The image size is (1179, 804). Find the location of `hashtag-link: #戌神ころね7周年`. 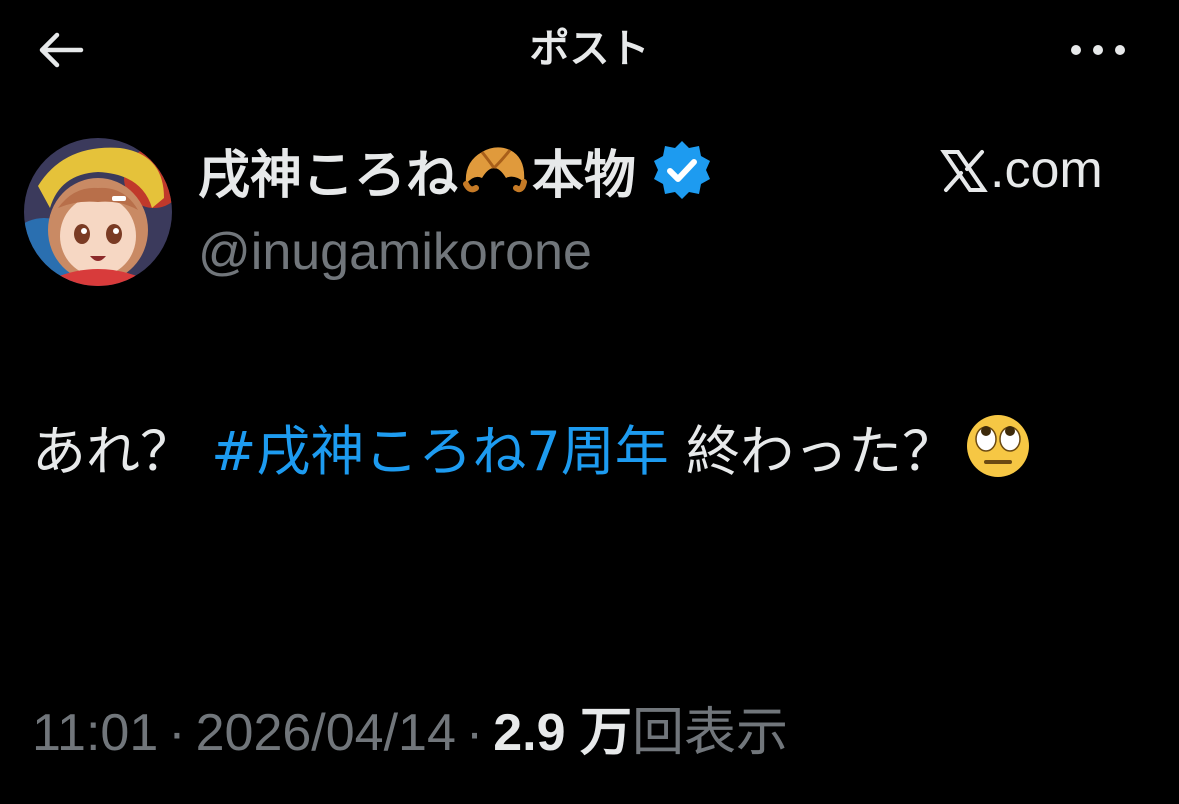

hashtag-link: #戌神ころね7周年 is located at coordinates (440, 451).